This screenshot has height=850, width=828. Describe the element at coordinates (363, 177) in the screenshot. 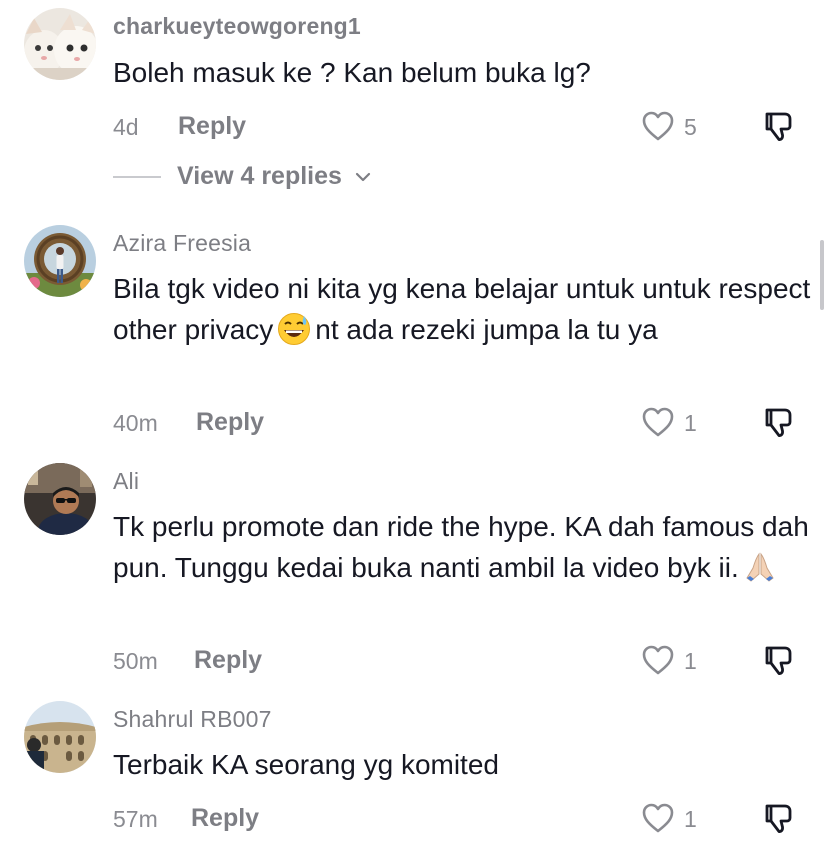

I see `chevron-down-icon` at that location.